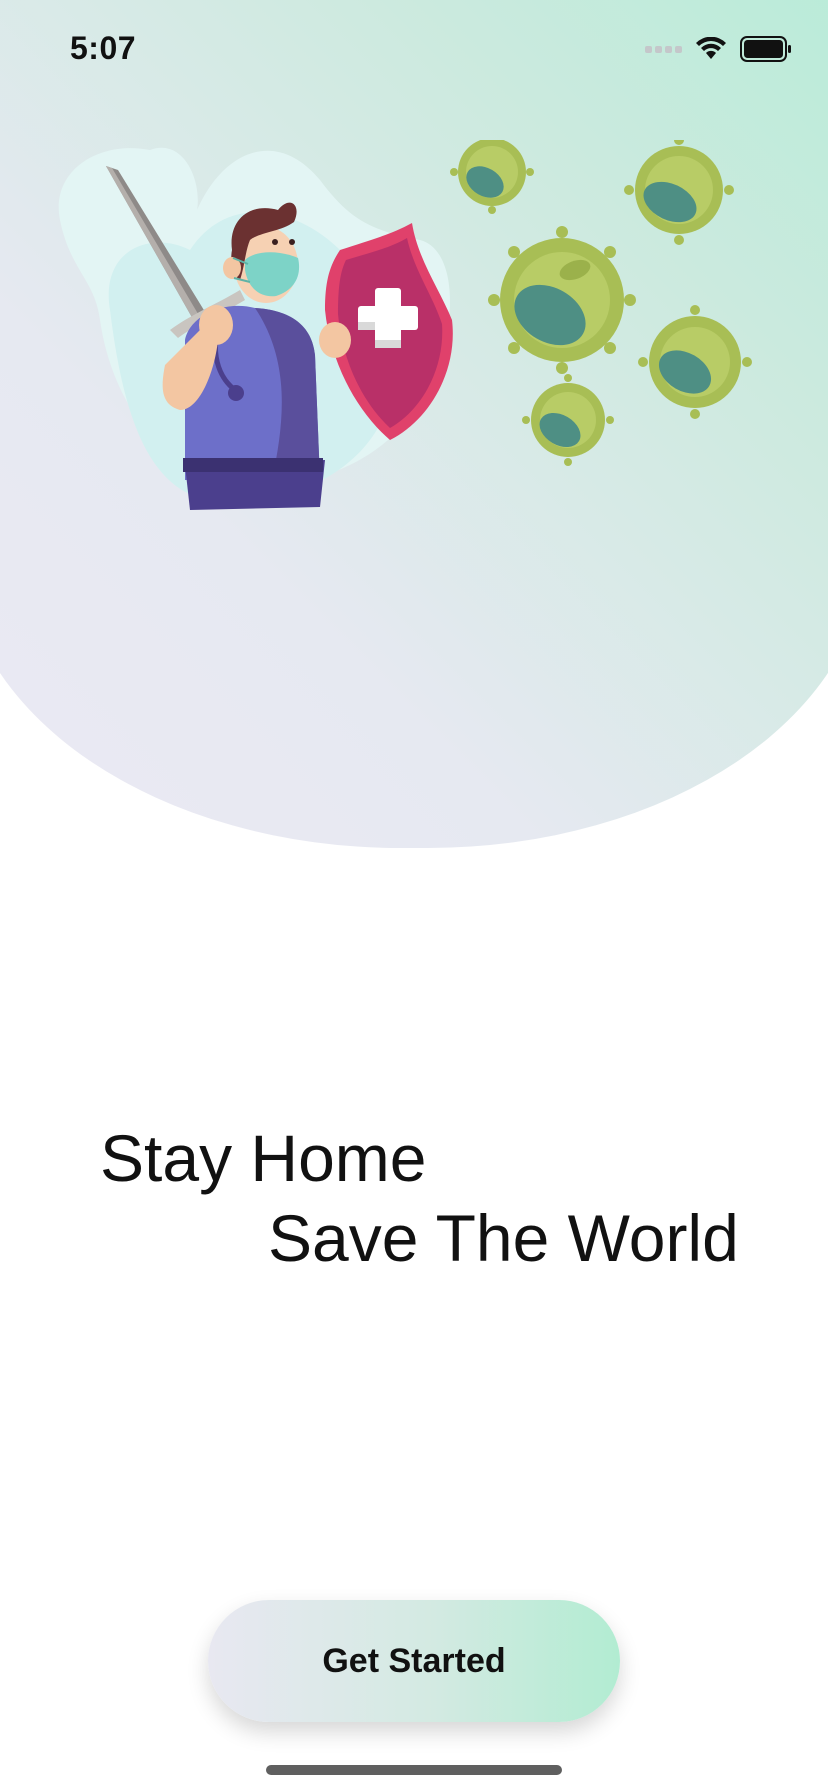 Image resolution: width=828 pixels, height=1792 pixels. I want to click on get-started-button: Get Started, so click(414, 1661).